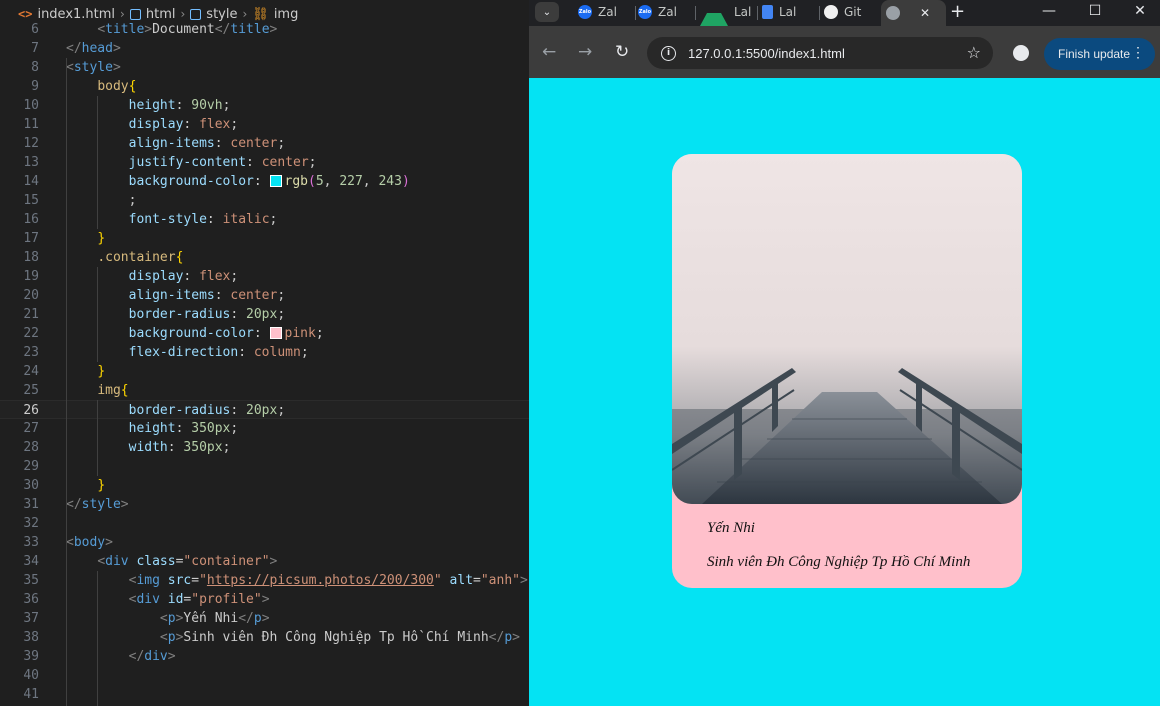  Describe the element at coordinates (101, 86) in the screenshot. I see `code-text: body{` at that location.